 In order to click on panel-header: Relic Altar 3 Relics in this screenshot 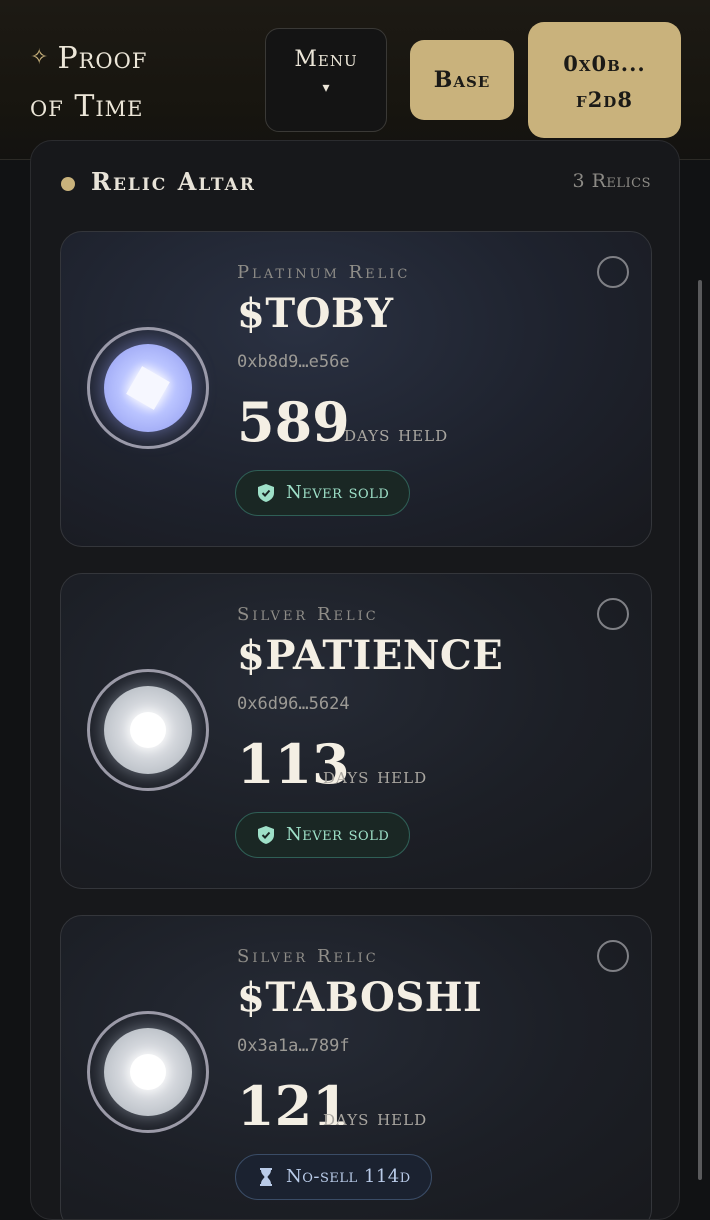, I will do `click(355, 183)`.